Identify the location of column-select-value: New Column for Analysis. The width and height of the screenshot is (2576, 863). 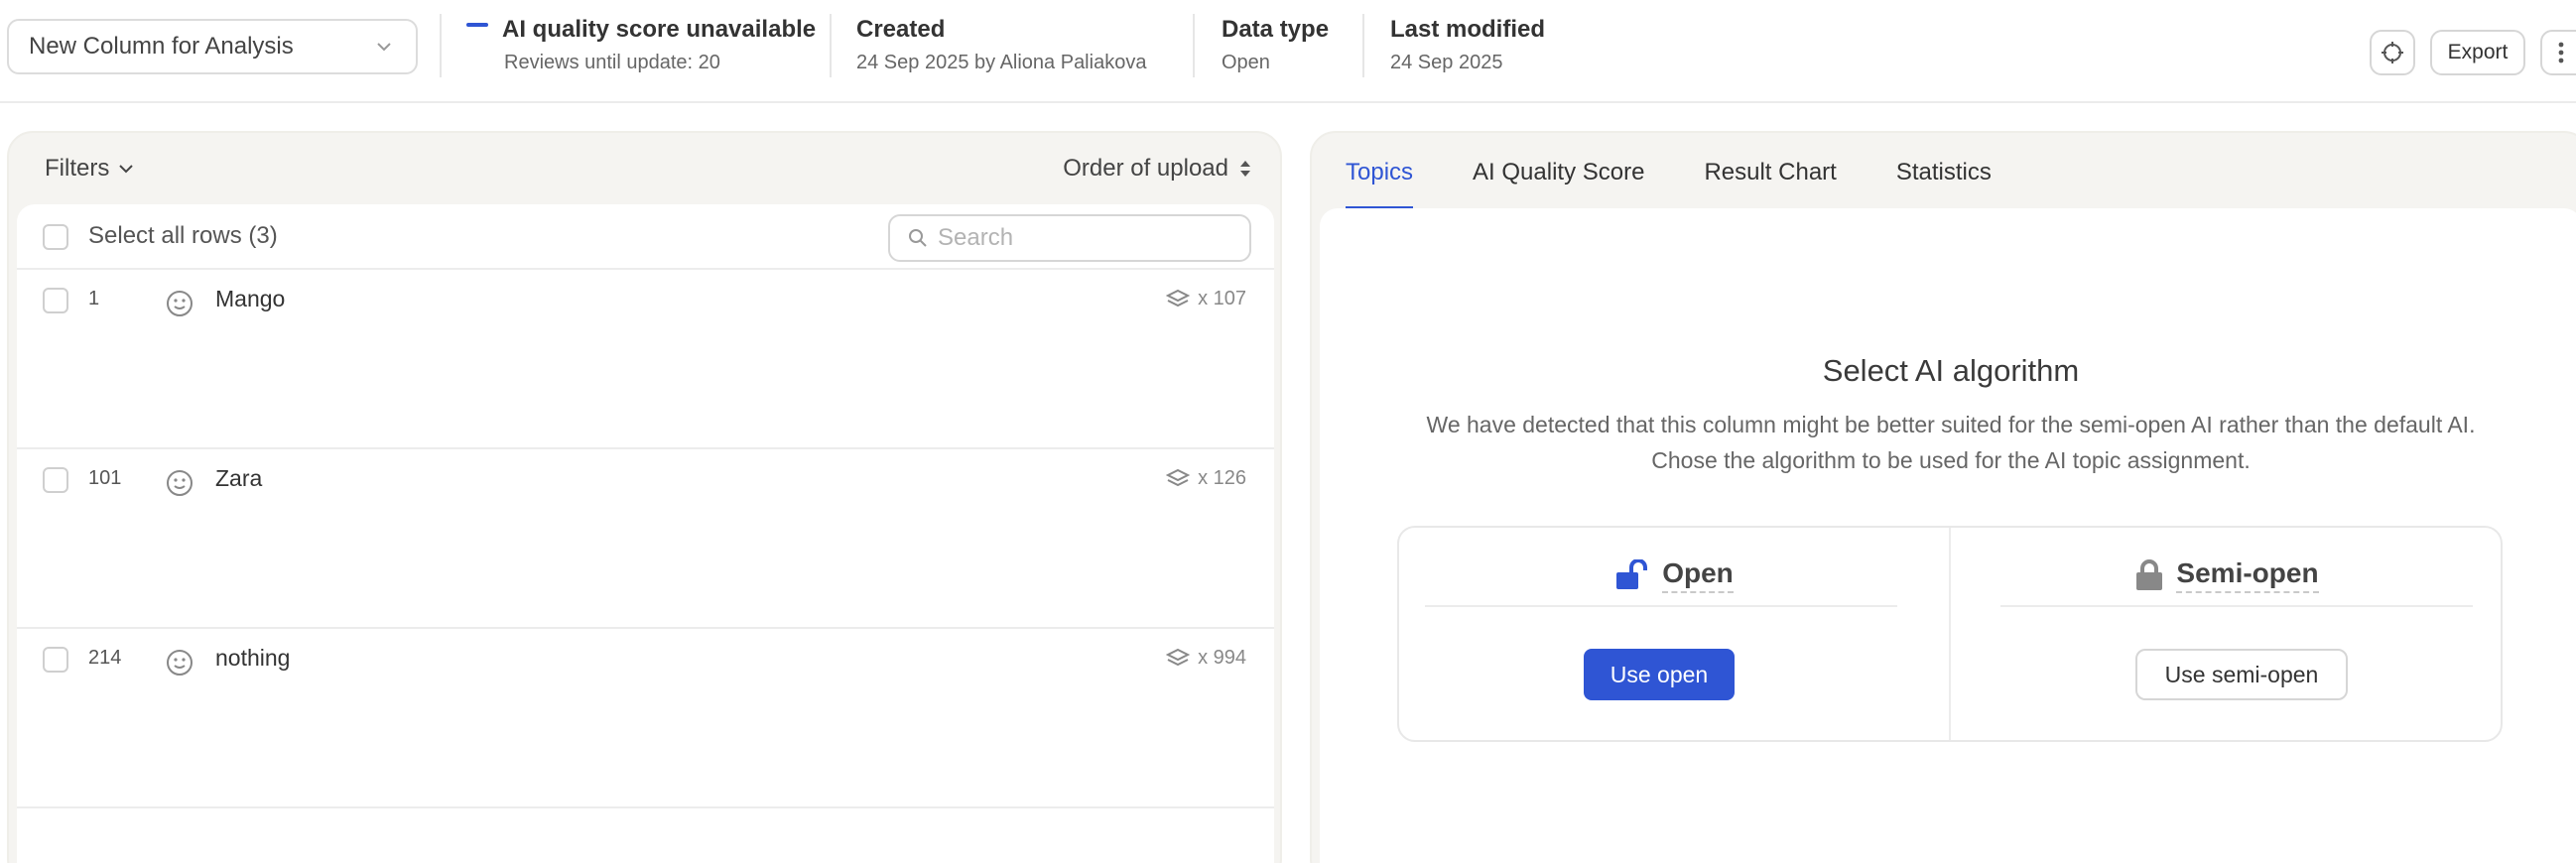
(161, 46).